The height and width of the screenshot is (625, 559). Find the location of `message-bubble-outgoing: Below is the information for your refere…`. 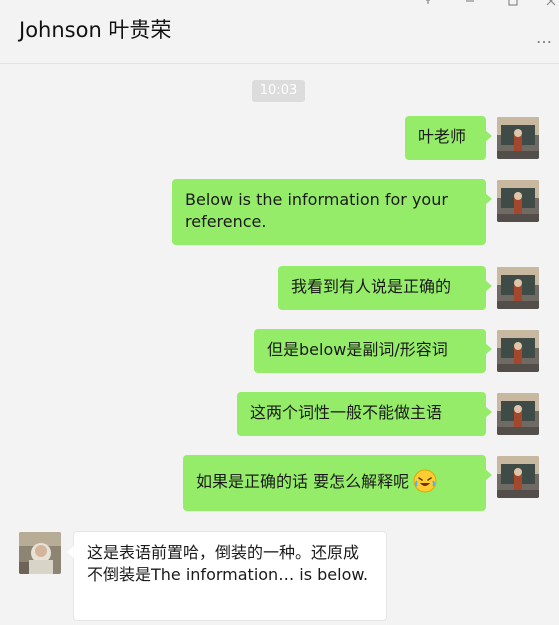

message-bubble-outgoing: Below is the information for your refere… is located at coordinates (332, 212).